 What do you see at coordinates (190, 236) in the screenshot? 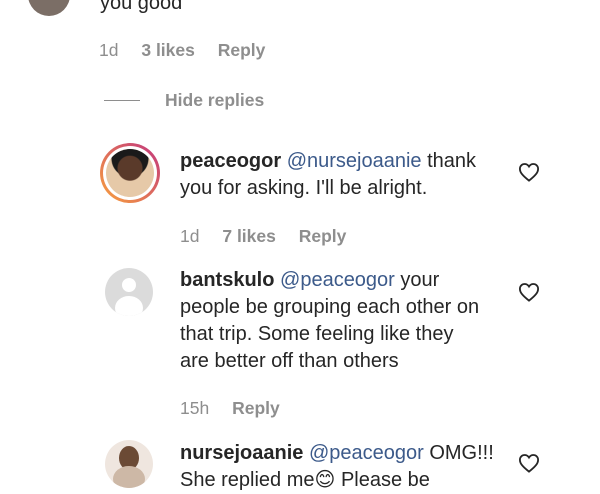
I see `reply-time: 1d` at bounding box center [190, 236].